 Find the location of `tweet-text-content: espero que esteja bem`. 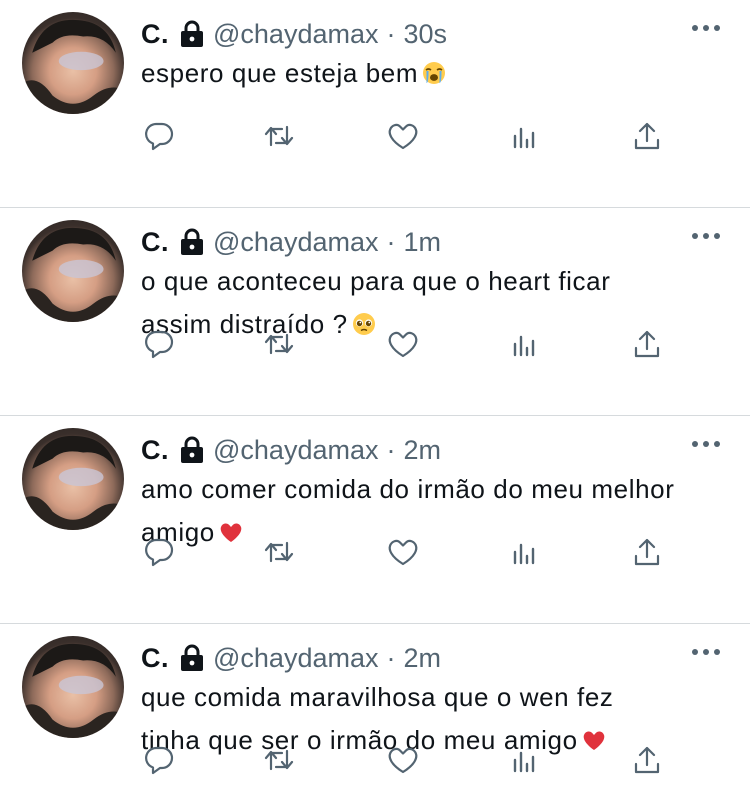

tweet-text-content: espero que esteja bem is located at coordinates (280, 73).